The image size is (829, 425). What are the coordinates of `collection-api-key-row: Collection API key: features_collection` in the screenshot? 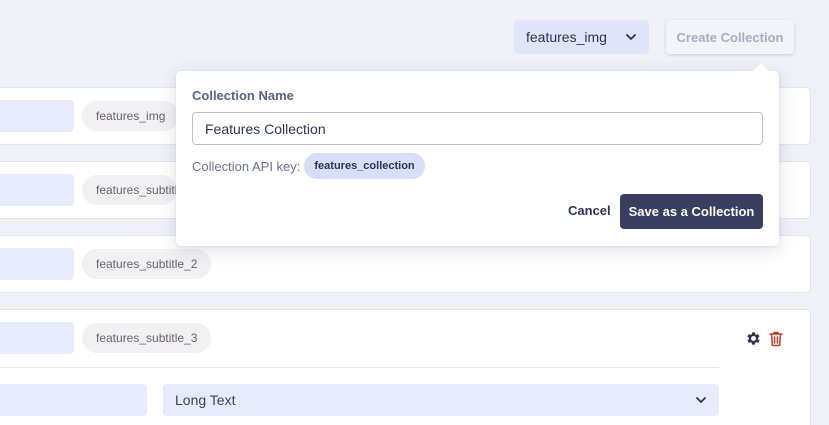 It's located at (308, 166).